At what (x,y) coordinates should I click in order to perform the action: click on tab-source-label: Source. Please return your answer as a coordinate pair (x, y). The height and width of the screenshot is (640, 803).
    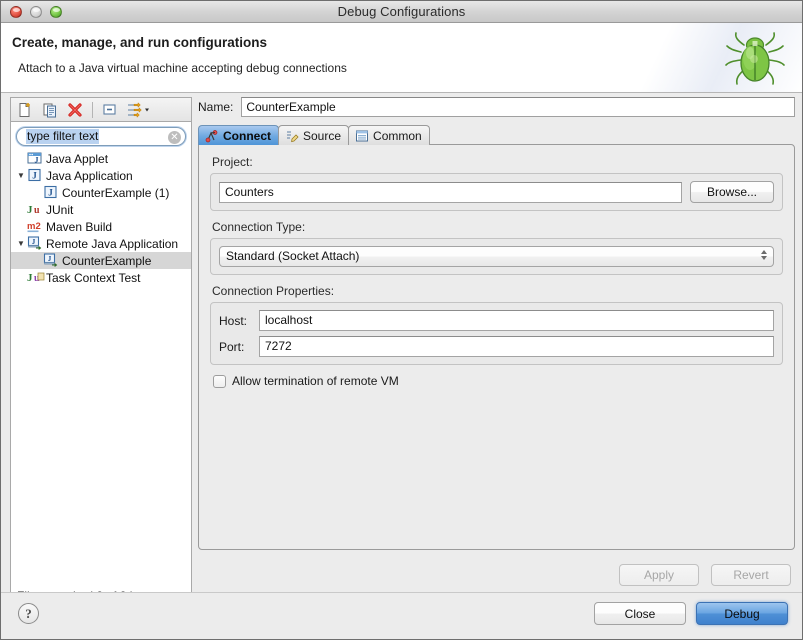
    Looking at the image, I should click on (322, 135).